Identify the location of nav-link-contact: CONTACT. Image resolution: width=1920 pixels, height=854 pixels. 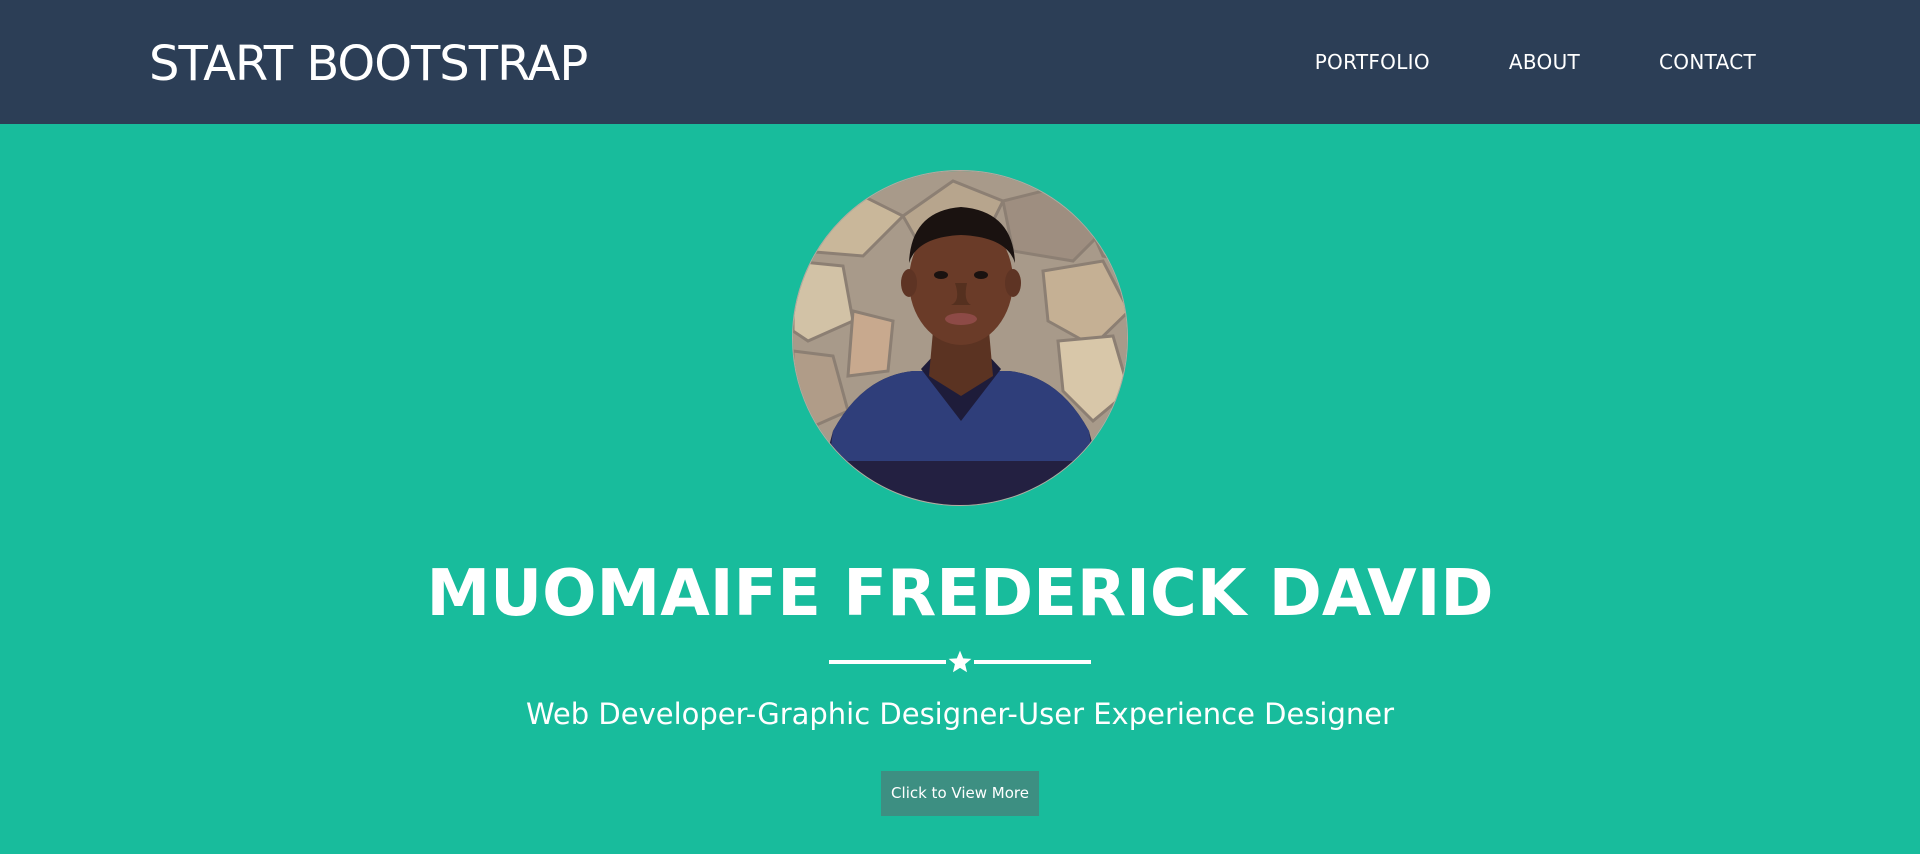
(1707, 62).